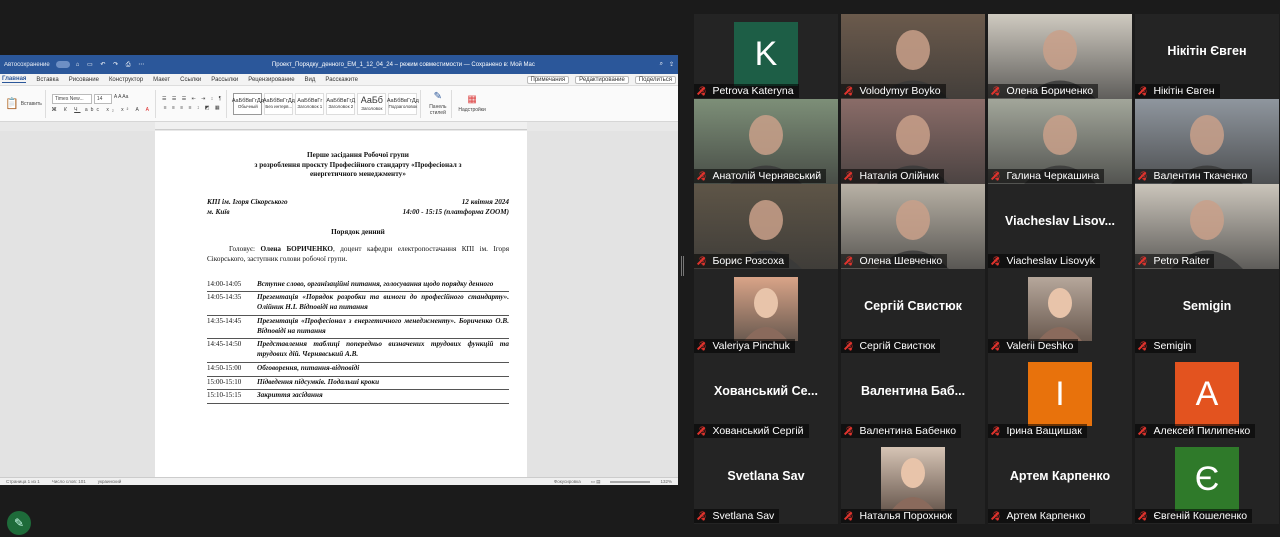  Describe the element at coordinates (126, 80) in the screenshot. I see `tab-design: Конструктор` at that location.